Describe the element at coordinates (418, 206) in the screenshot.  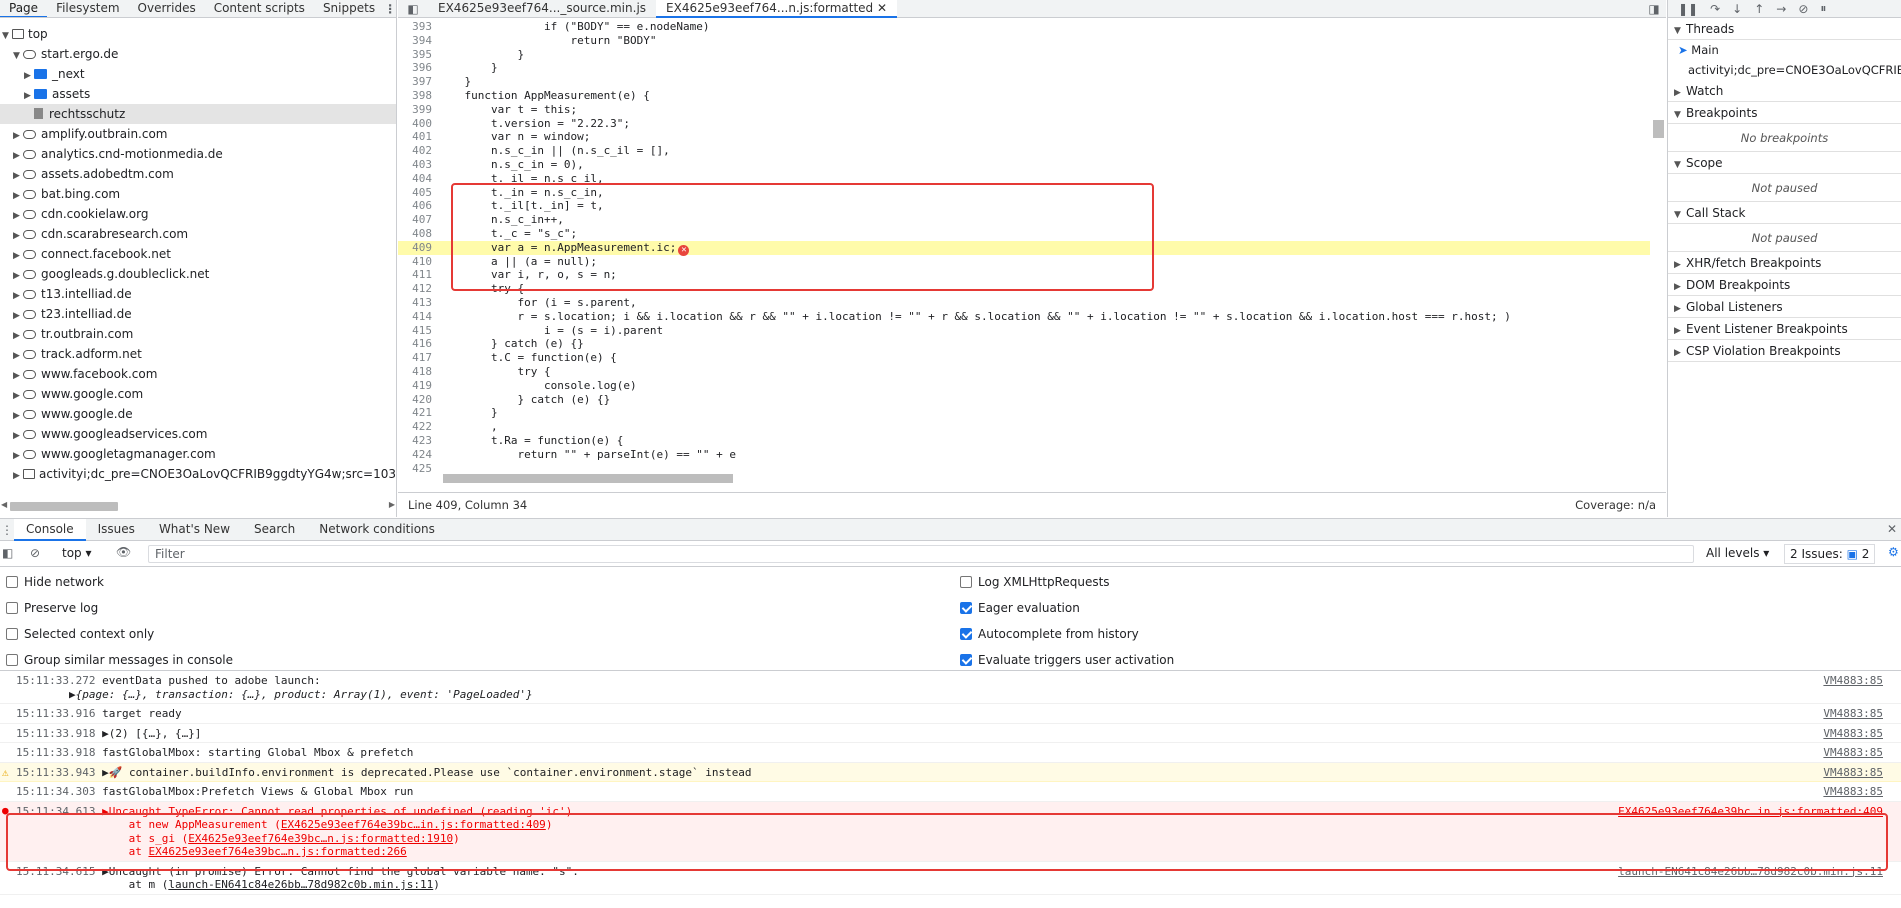
I see `line-number: 406` at that location.